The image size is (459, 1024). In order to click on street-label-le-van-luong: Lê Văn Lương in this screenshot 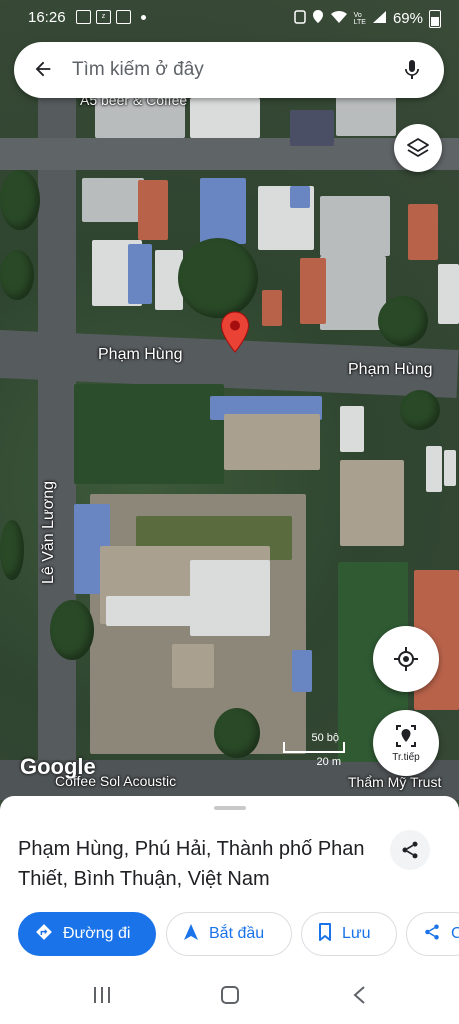, I will do `click(48, 532)`.